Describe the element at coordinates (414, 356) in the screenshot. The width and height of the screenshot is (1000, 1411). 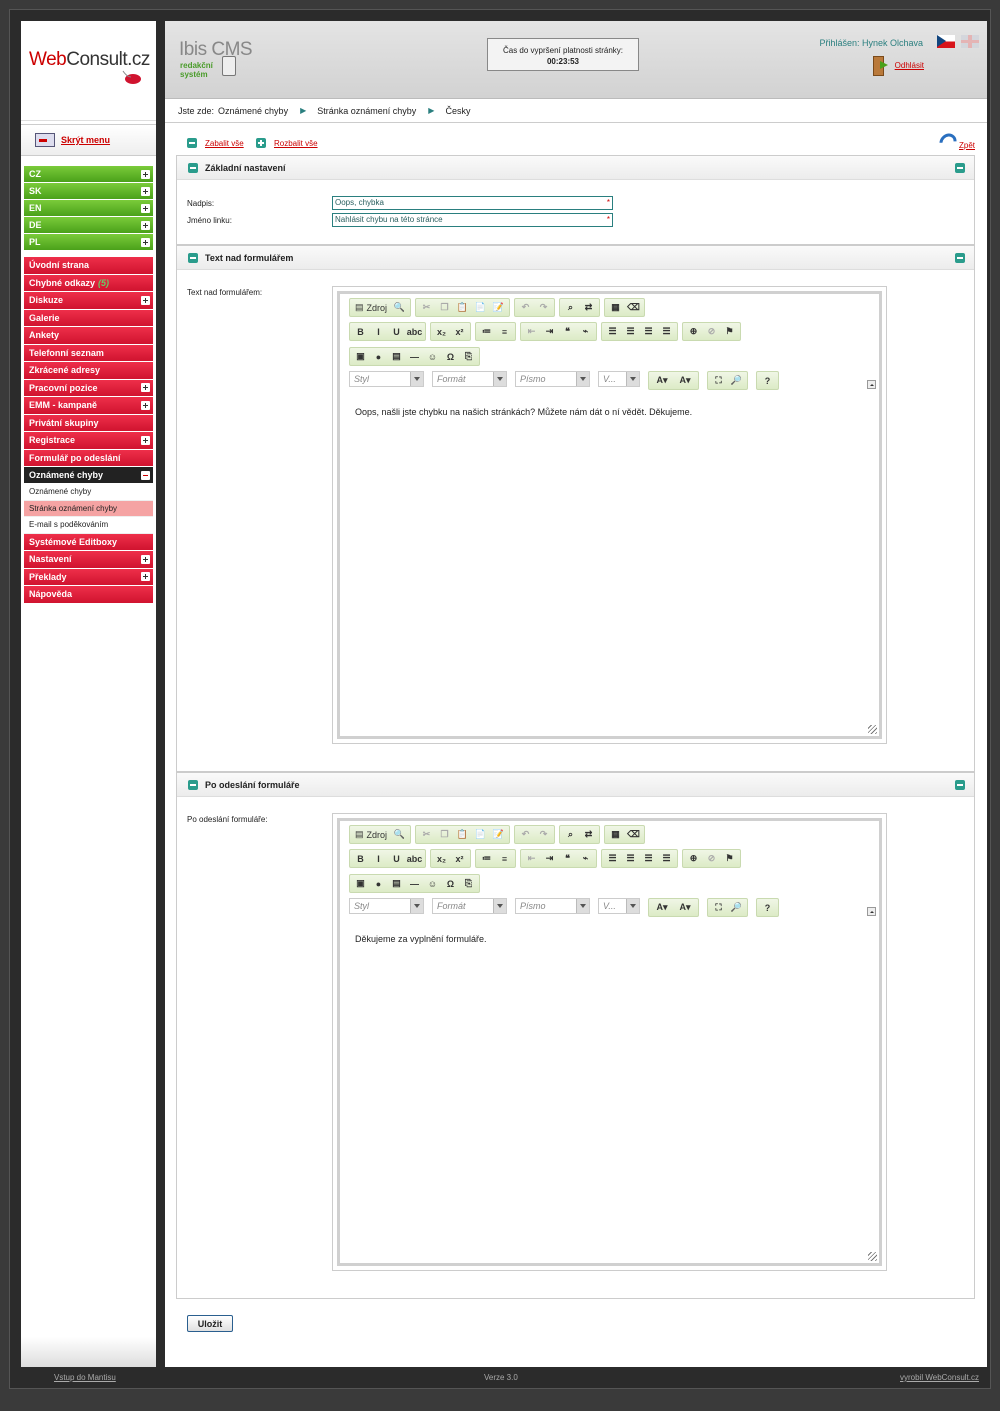
I see `horizontal-rule-icon: —` at that location.